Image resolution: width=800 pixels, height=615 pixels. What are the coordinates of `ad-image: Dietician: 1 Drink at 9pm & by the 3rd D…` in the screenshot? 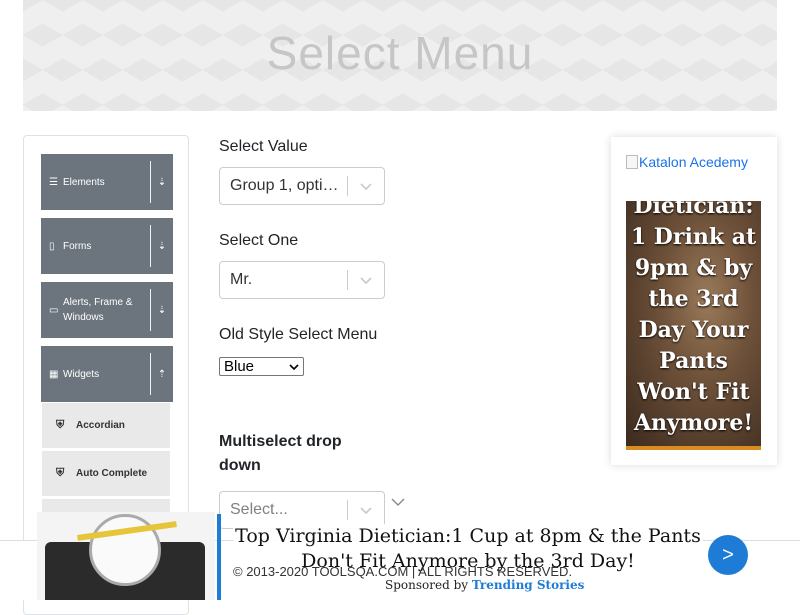 It's located at (693, 325).